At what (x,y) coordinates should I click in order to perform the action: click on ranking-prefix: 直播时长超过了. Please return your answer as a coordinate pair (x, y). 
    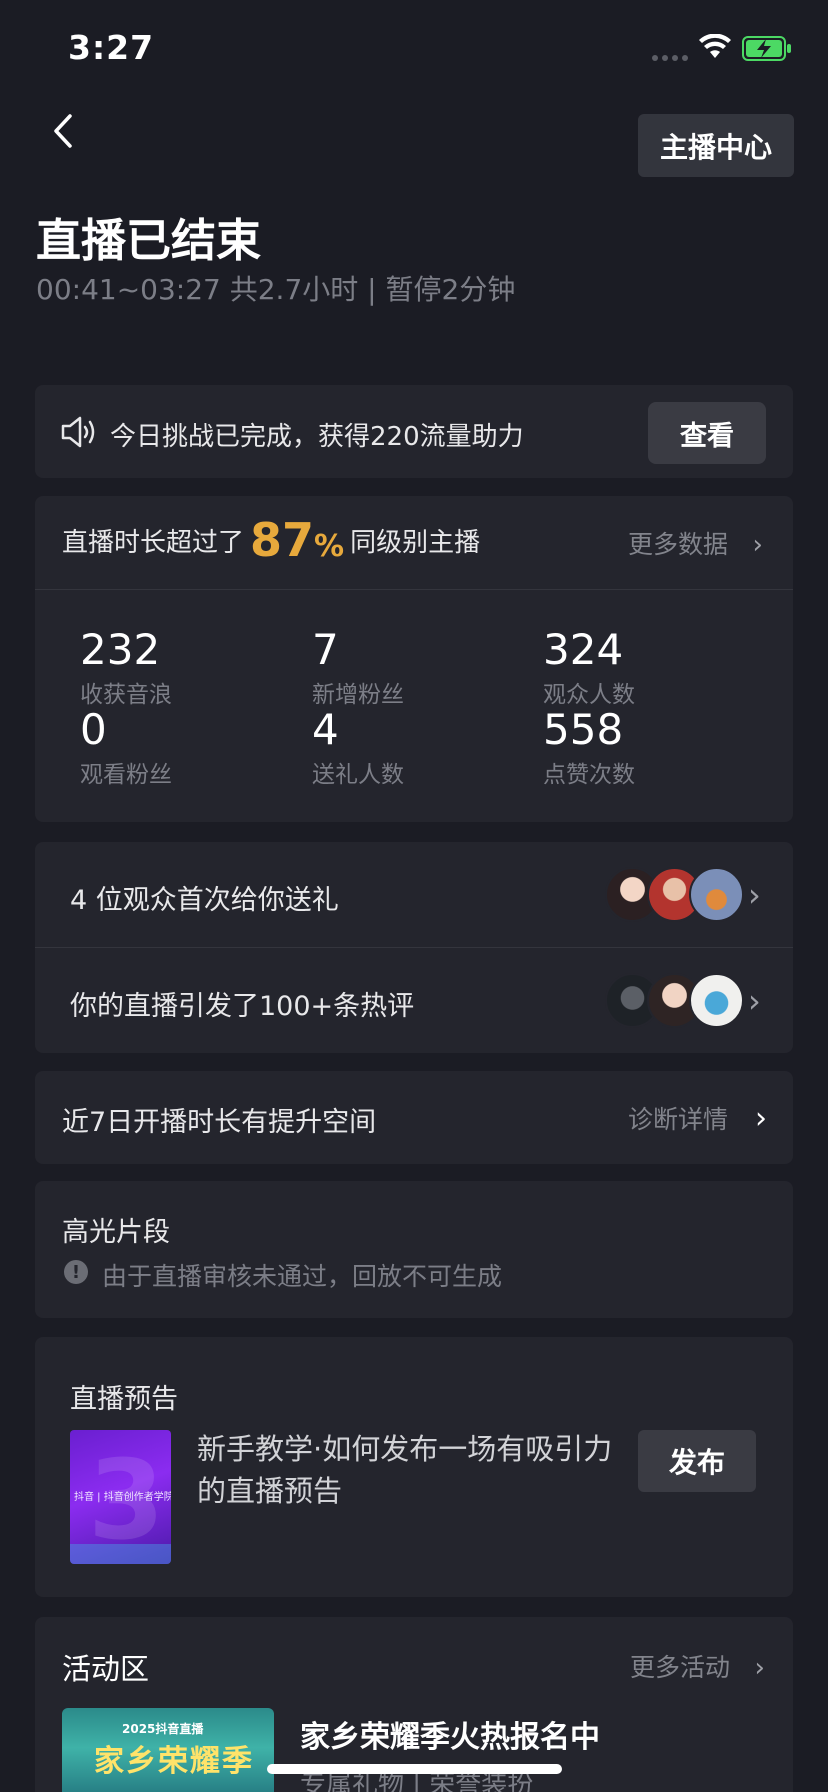
    Looking at the image, I should click on (153, 542).